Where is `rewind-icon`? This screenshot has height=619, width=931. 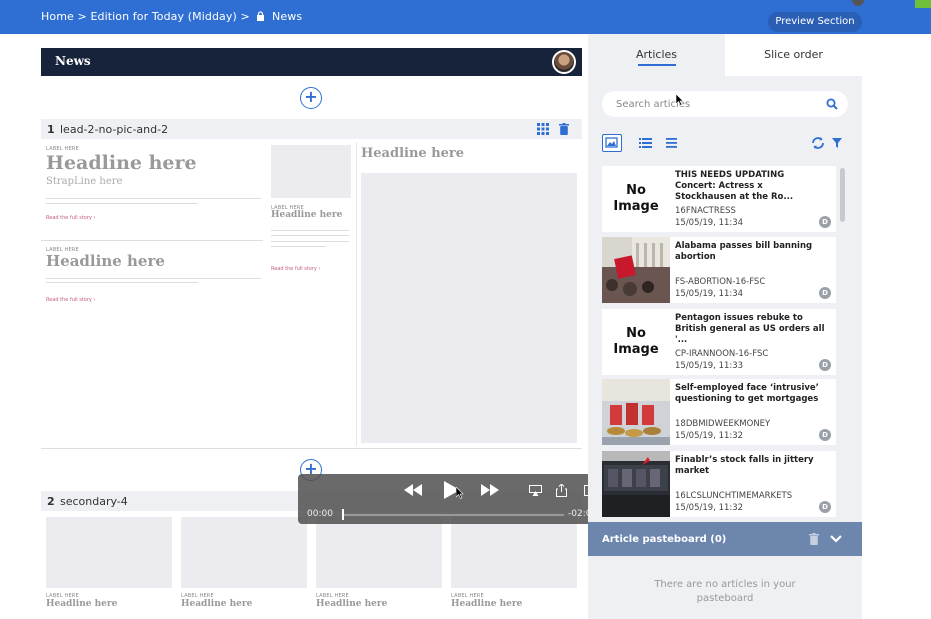
rewind-icon is located at coordinates (413, 490).